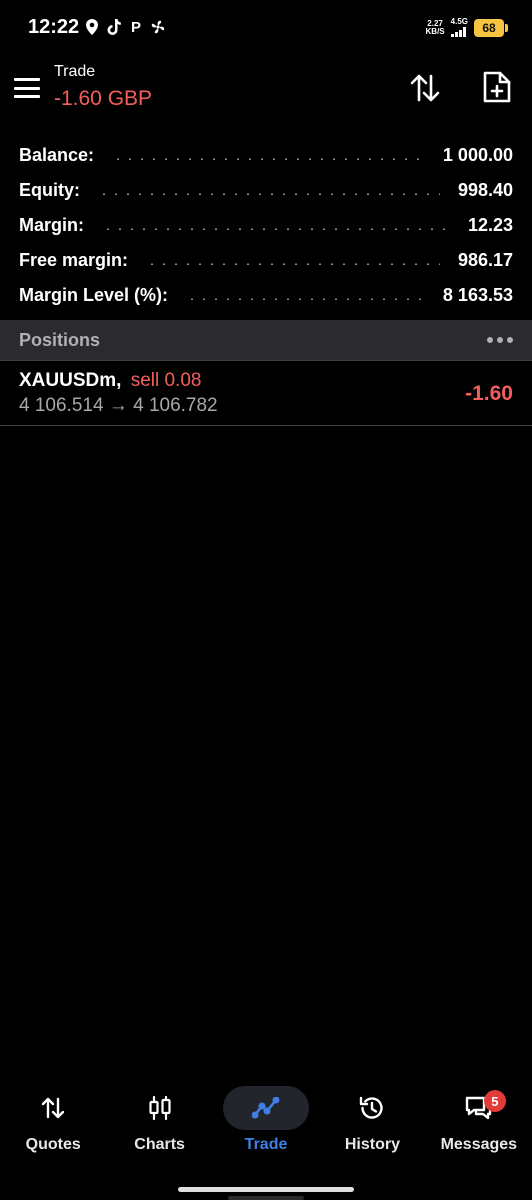 Image resolution: width=532 pixels, height=1200 pixels. I want to click on position-symbol: XAUUSDm, so click(68, 380).